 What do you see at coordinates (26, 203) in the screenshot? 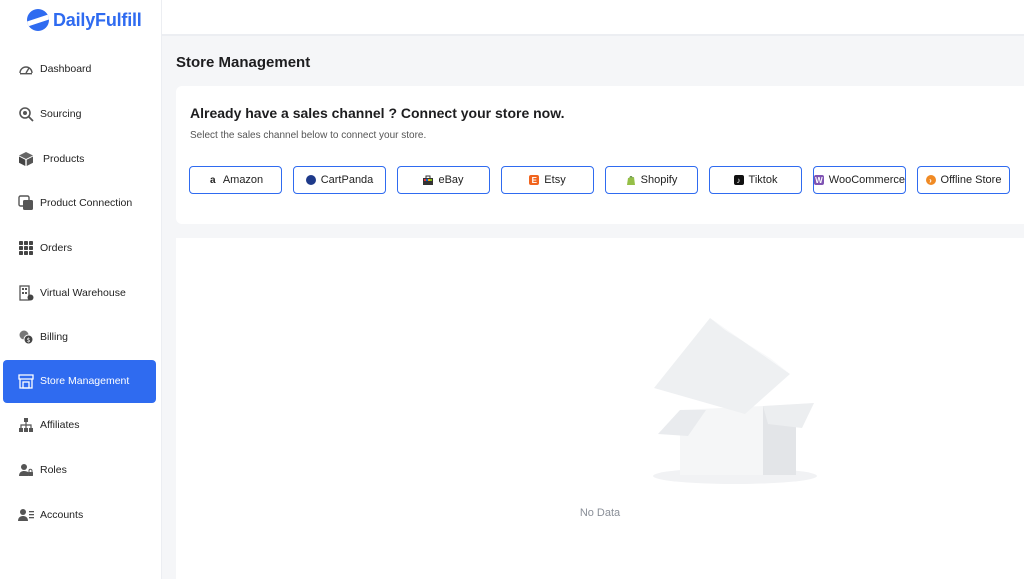
I see `link-copy-icon` at bounding box center [26, 203].